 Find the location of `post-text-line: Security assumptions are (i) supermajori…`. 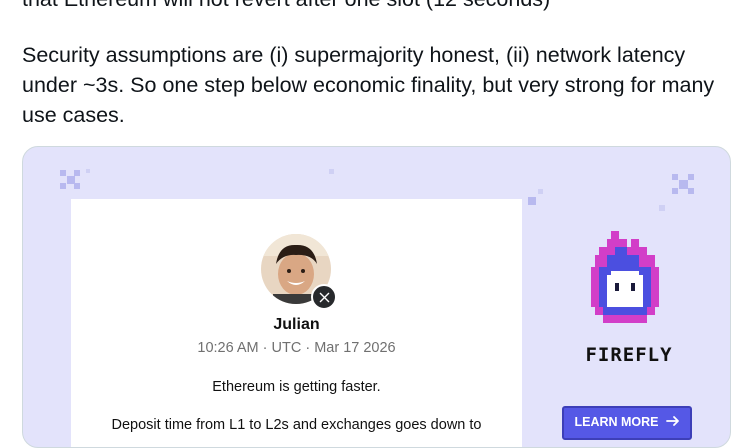

post-text-line: Security assumptions are (i) supermajori… is located at coordinates (354, 55).